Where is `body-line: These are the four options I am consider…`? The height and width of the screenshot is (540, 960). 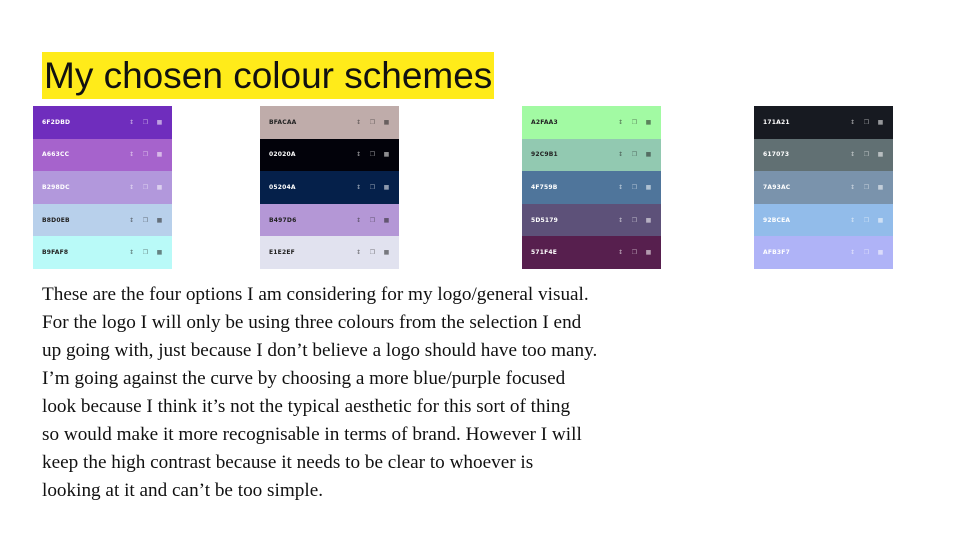
body-line: These are the four options I am consider… is located at coordinates (315, 294).